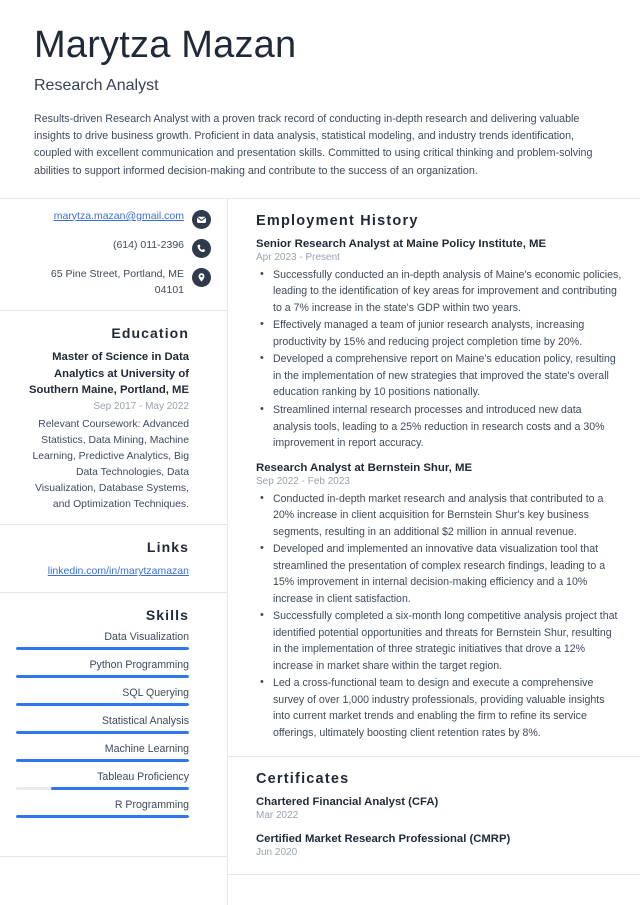  Describe the element at coordinates (337, 220) in the screenshot. I see `employment-history-title: Employment History` at that location.